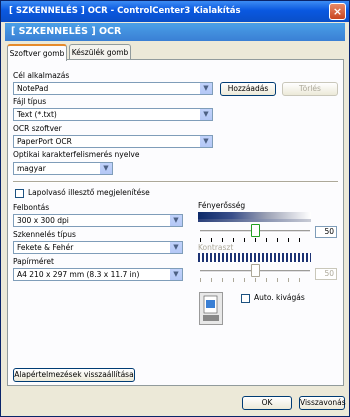 This screenshot has height=417, width=350. I want to click on auto-crop-label: Auto. kivágás, so click(279, 297).